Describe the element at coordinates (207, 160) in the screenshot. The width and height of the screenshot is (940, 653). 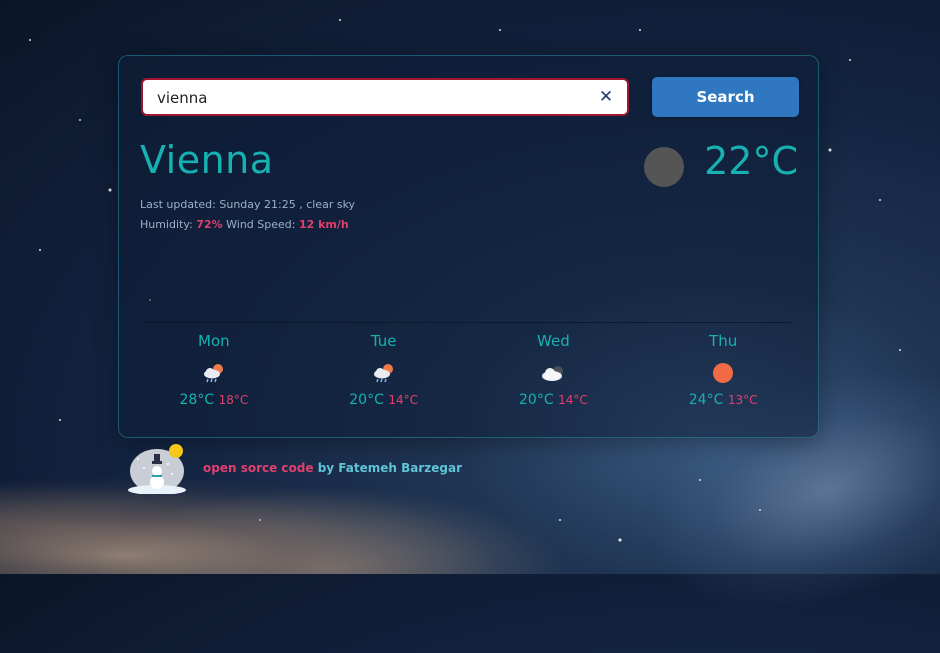
I see `city-name: Vienna` at that location.